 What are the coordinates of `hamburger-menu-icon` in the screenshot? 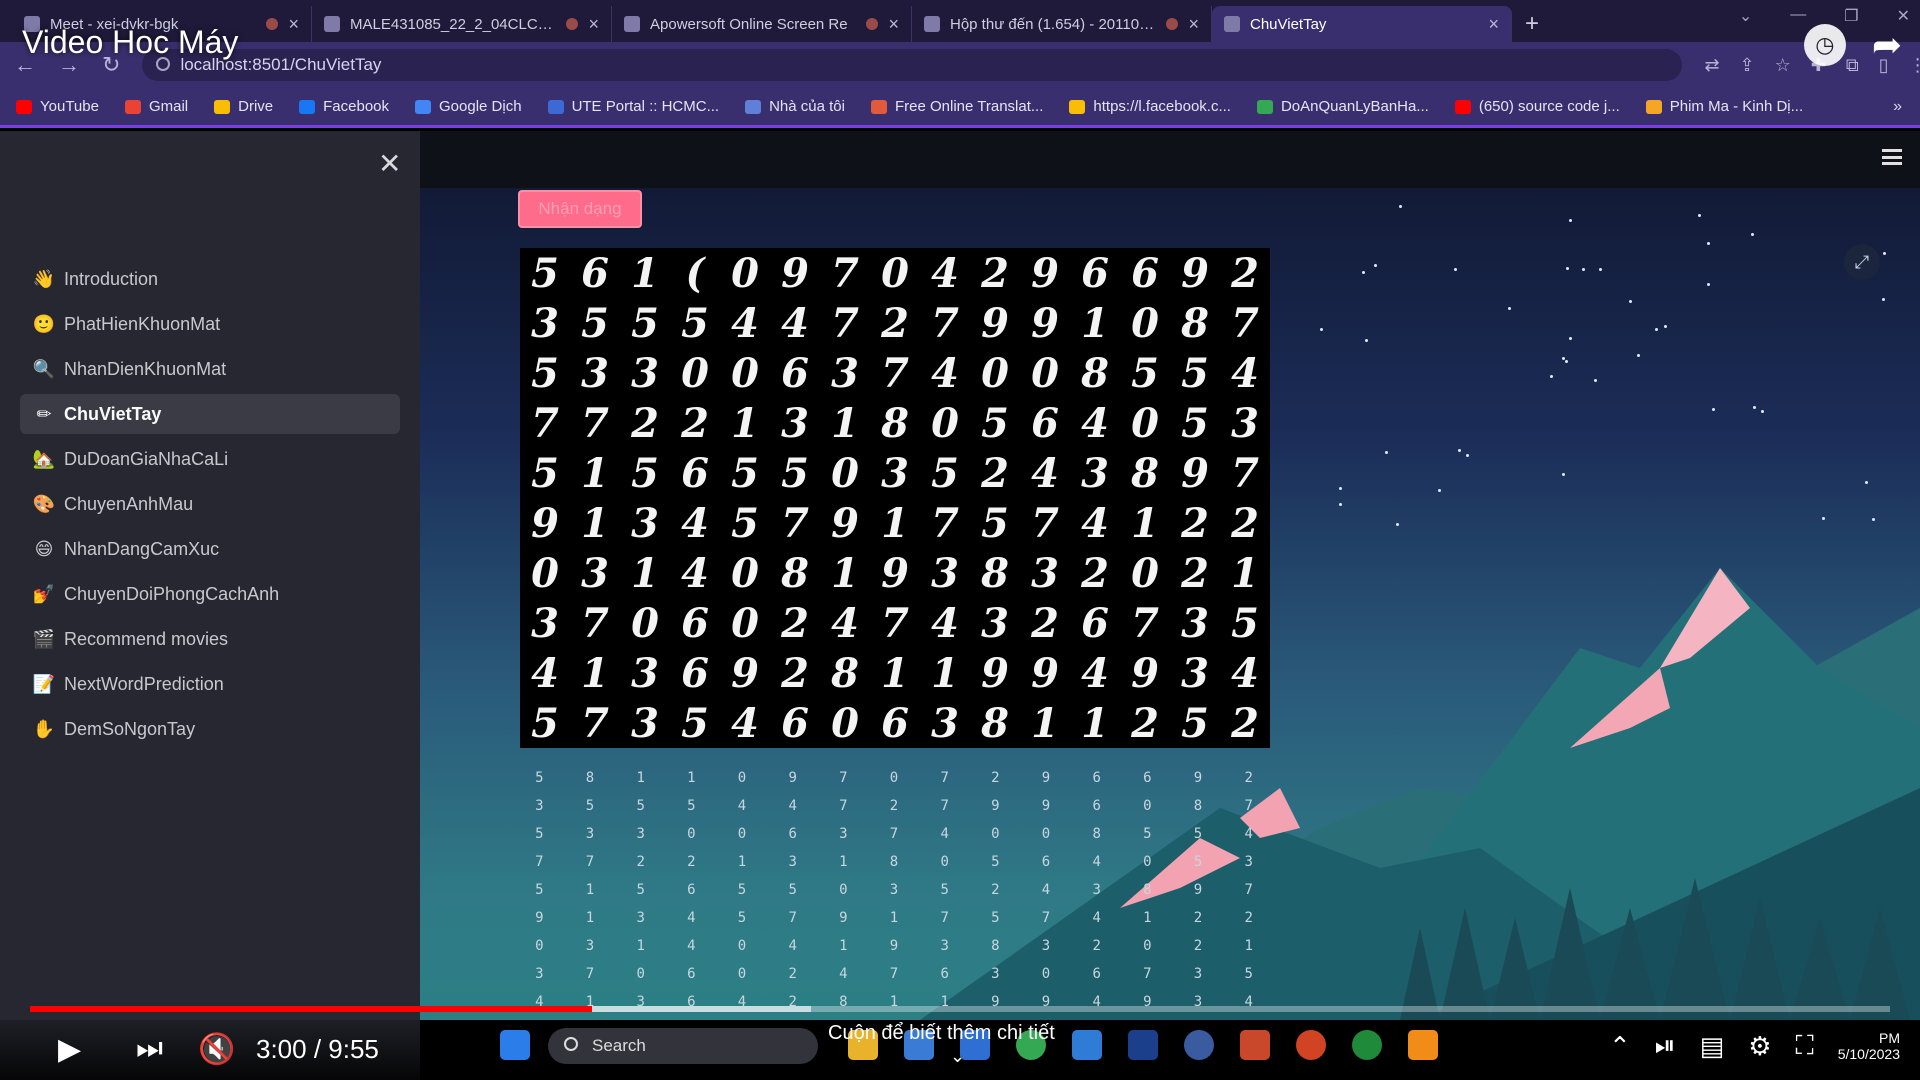 It's located at (1892, 157).